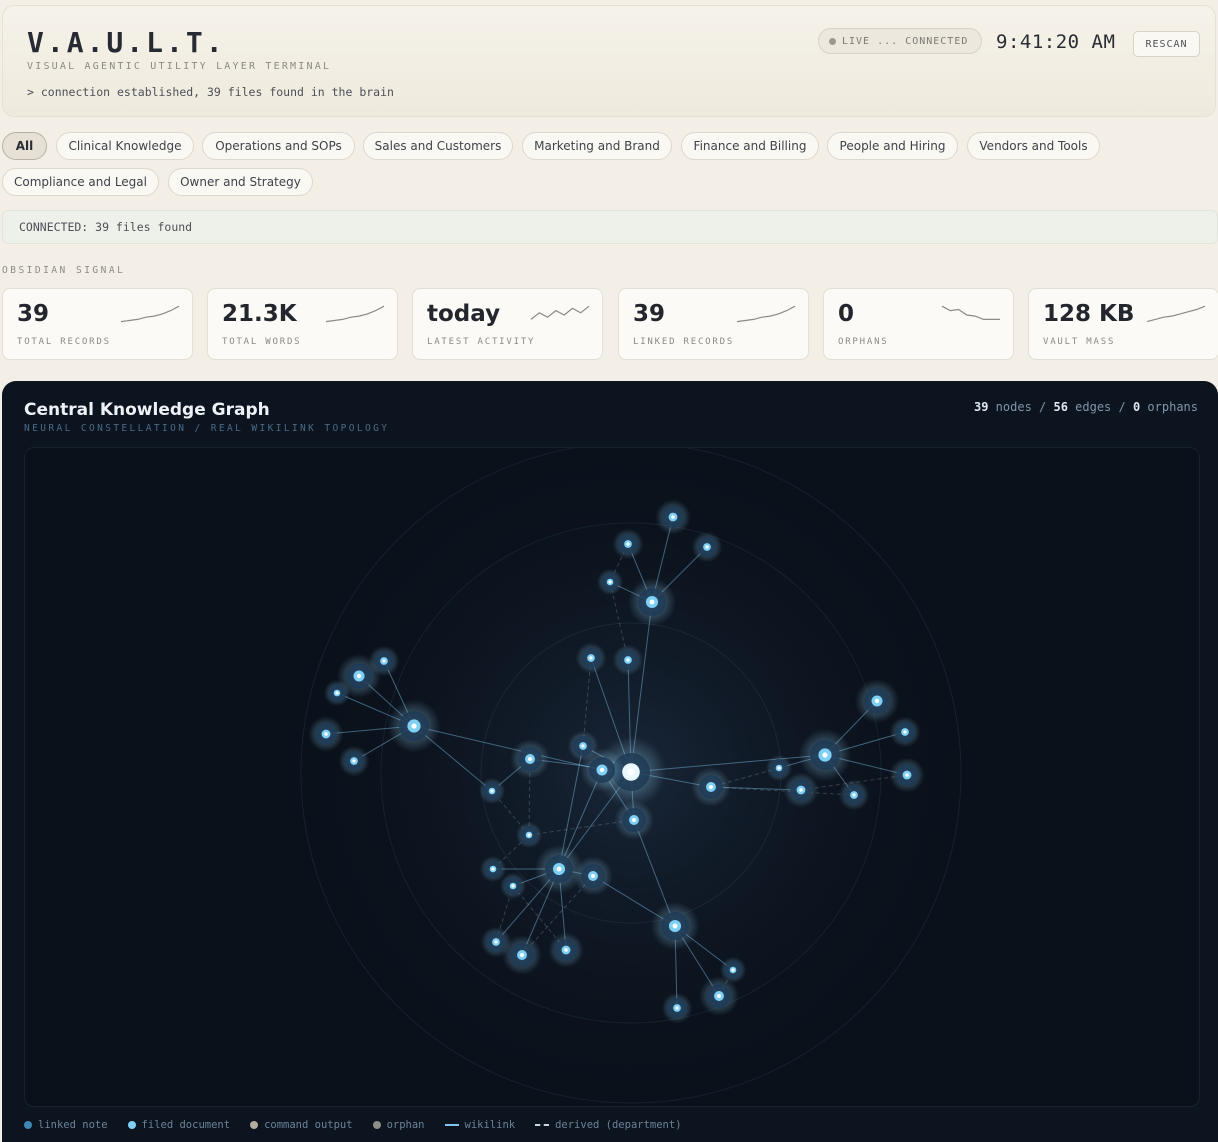 The width and height of the screenshot is (1218, 1142). I want to click on edges-count: 56, so click(1060, 407).